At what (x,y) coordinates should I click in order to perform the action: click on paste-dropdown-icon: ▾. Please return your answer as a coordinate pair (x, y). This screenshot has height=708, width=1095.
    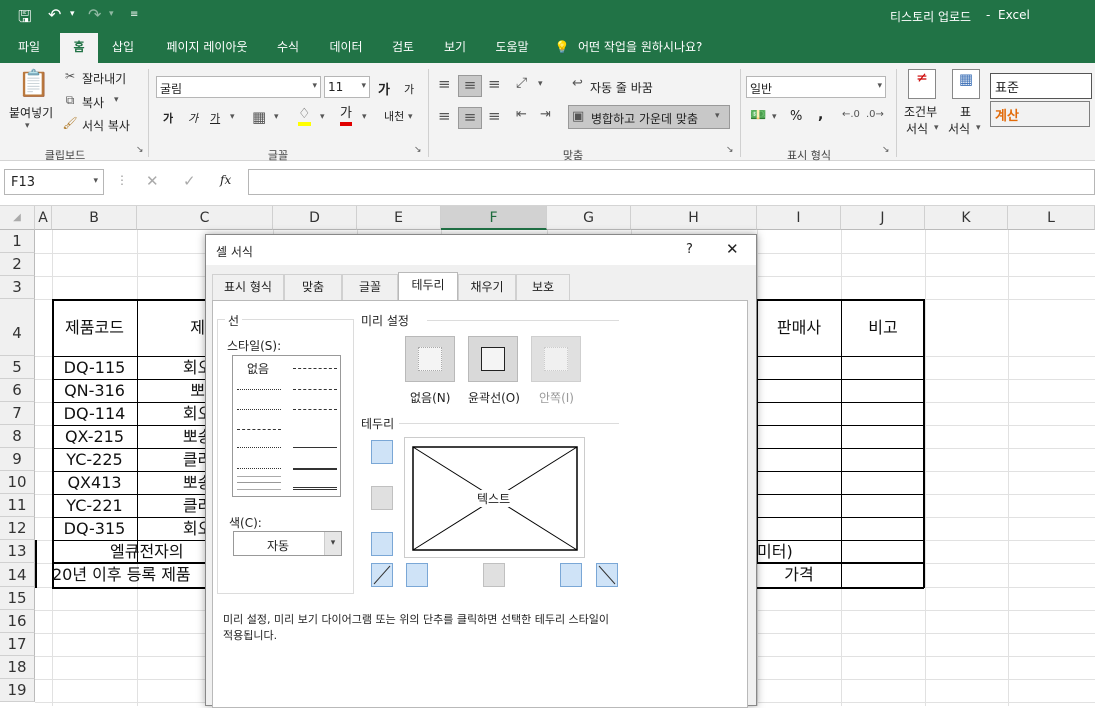
    Looking at the image, I should click on (27, 126).